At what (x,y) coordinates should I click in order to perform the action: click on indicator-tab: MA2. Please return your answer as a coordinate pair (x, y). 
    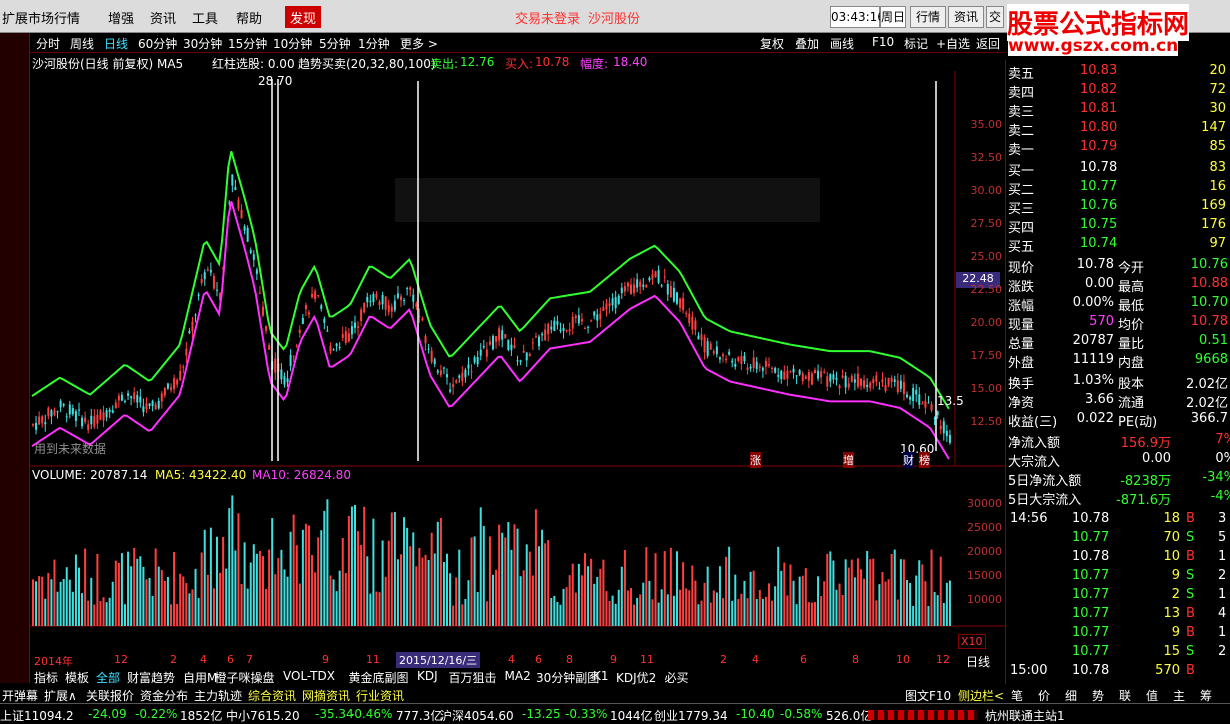
    Looking at the image, I should click on (518, 676).